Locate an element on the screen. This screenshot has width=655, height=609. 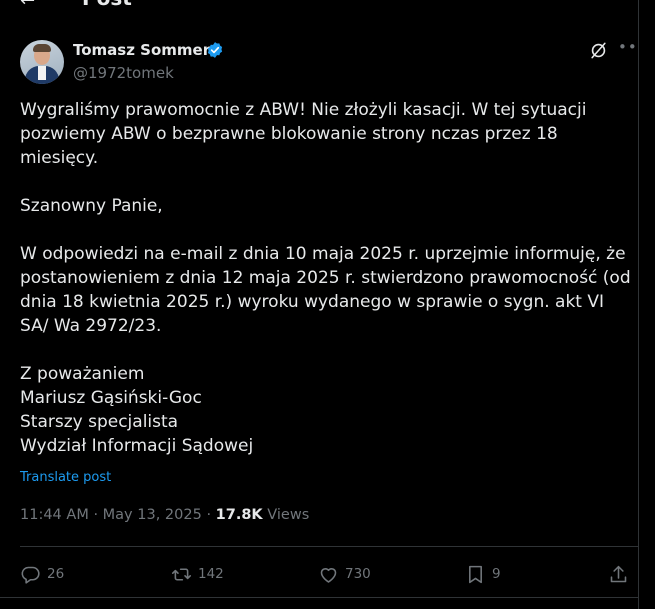
repost-count: 142 is located at coordinates (211, 574).